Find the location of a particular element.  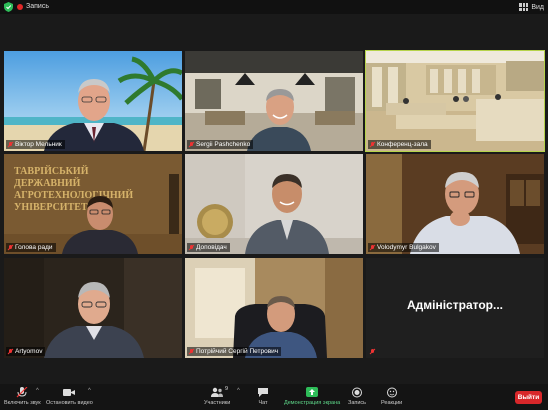

video-tile-potriychiy: Потрійчий Сергій Петрович is located at coordinates (274, 308).